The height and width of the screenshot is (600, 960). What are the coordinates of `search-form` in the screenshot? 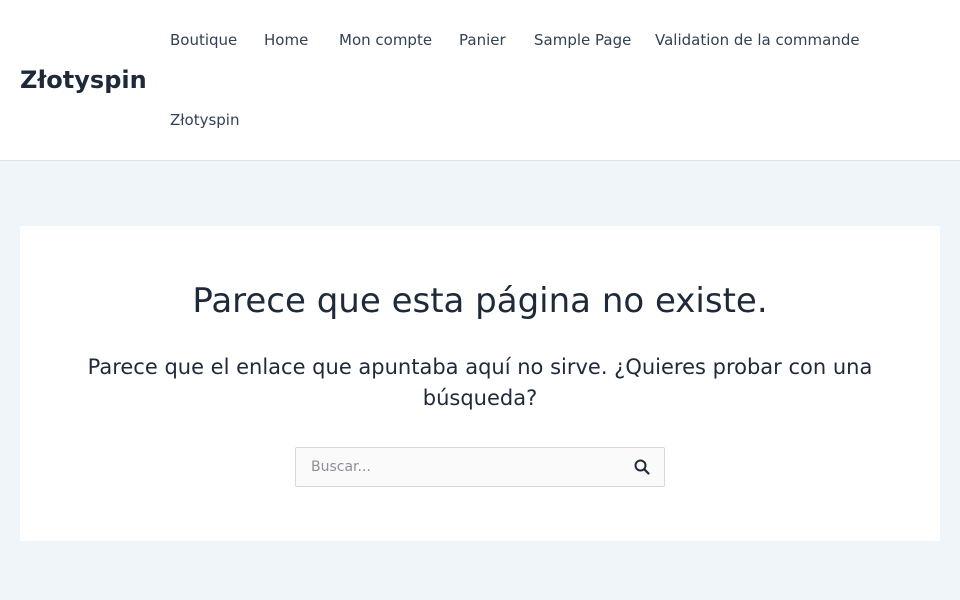 It's located at (480, 467).